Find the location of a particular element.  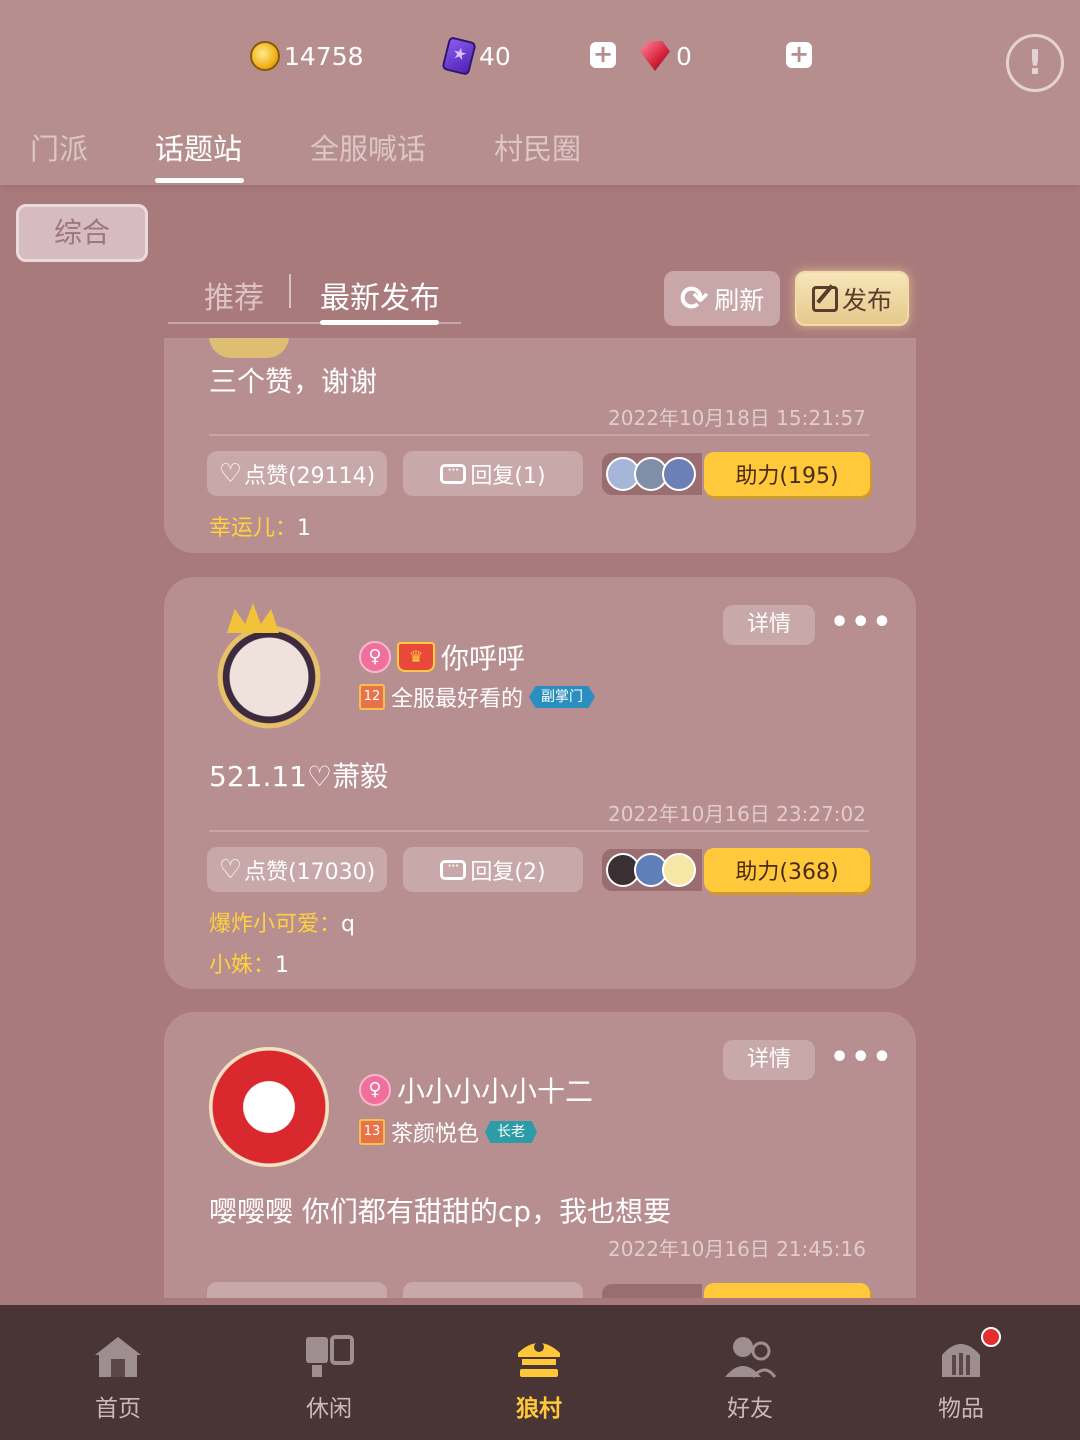

post-content: 521.11♡萧毅 is located at coordinates (299, 776).